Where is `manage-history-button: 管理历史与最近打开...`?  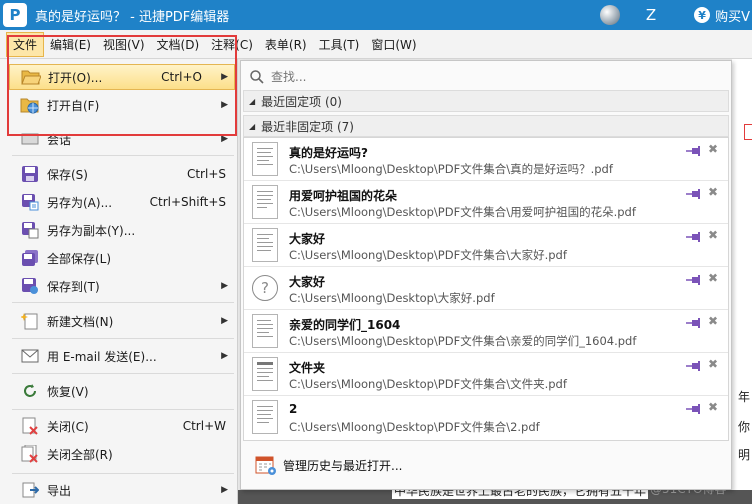
manage-history-button: 管理历史与最近打开... is located at coordinates (328, 465).